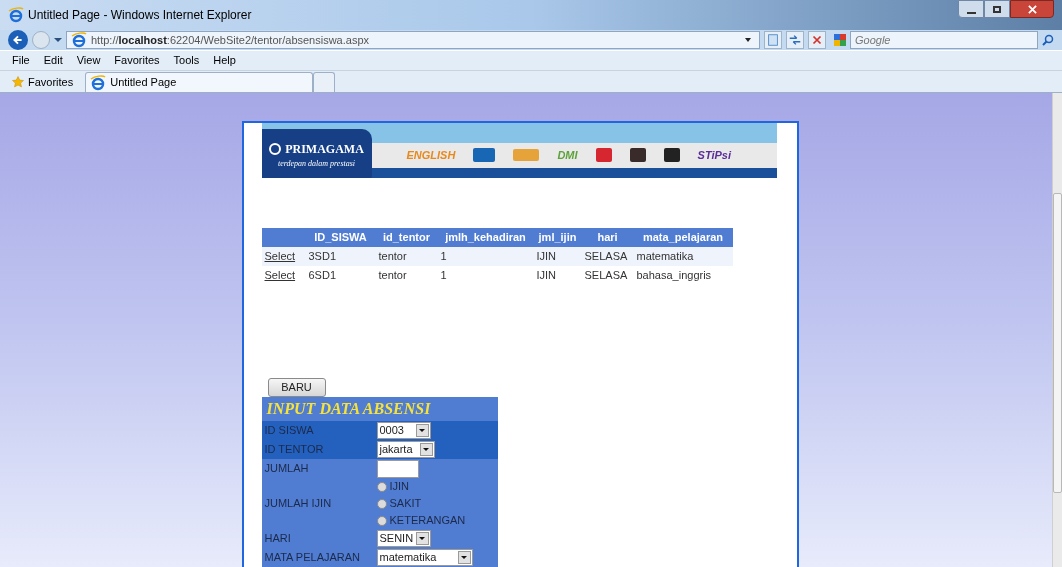  Describe the element at coordinates (58, 40) in the screenshot. I see `dropdown-arrow-icon` at that location.